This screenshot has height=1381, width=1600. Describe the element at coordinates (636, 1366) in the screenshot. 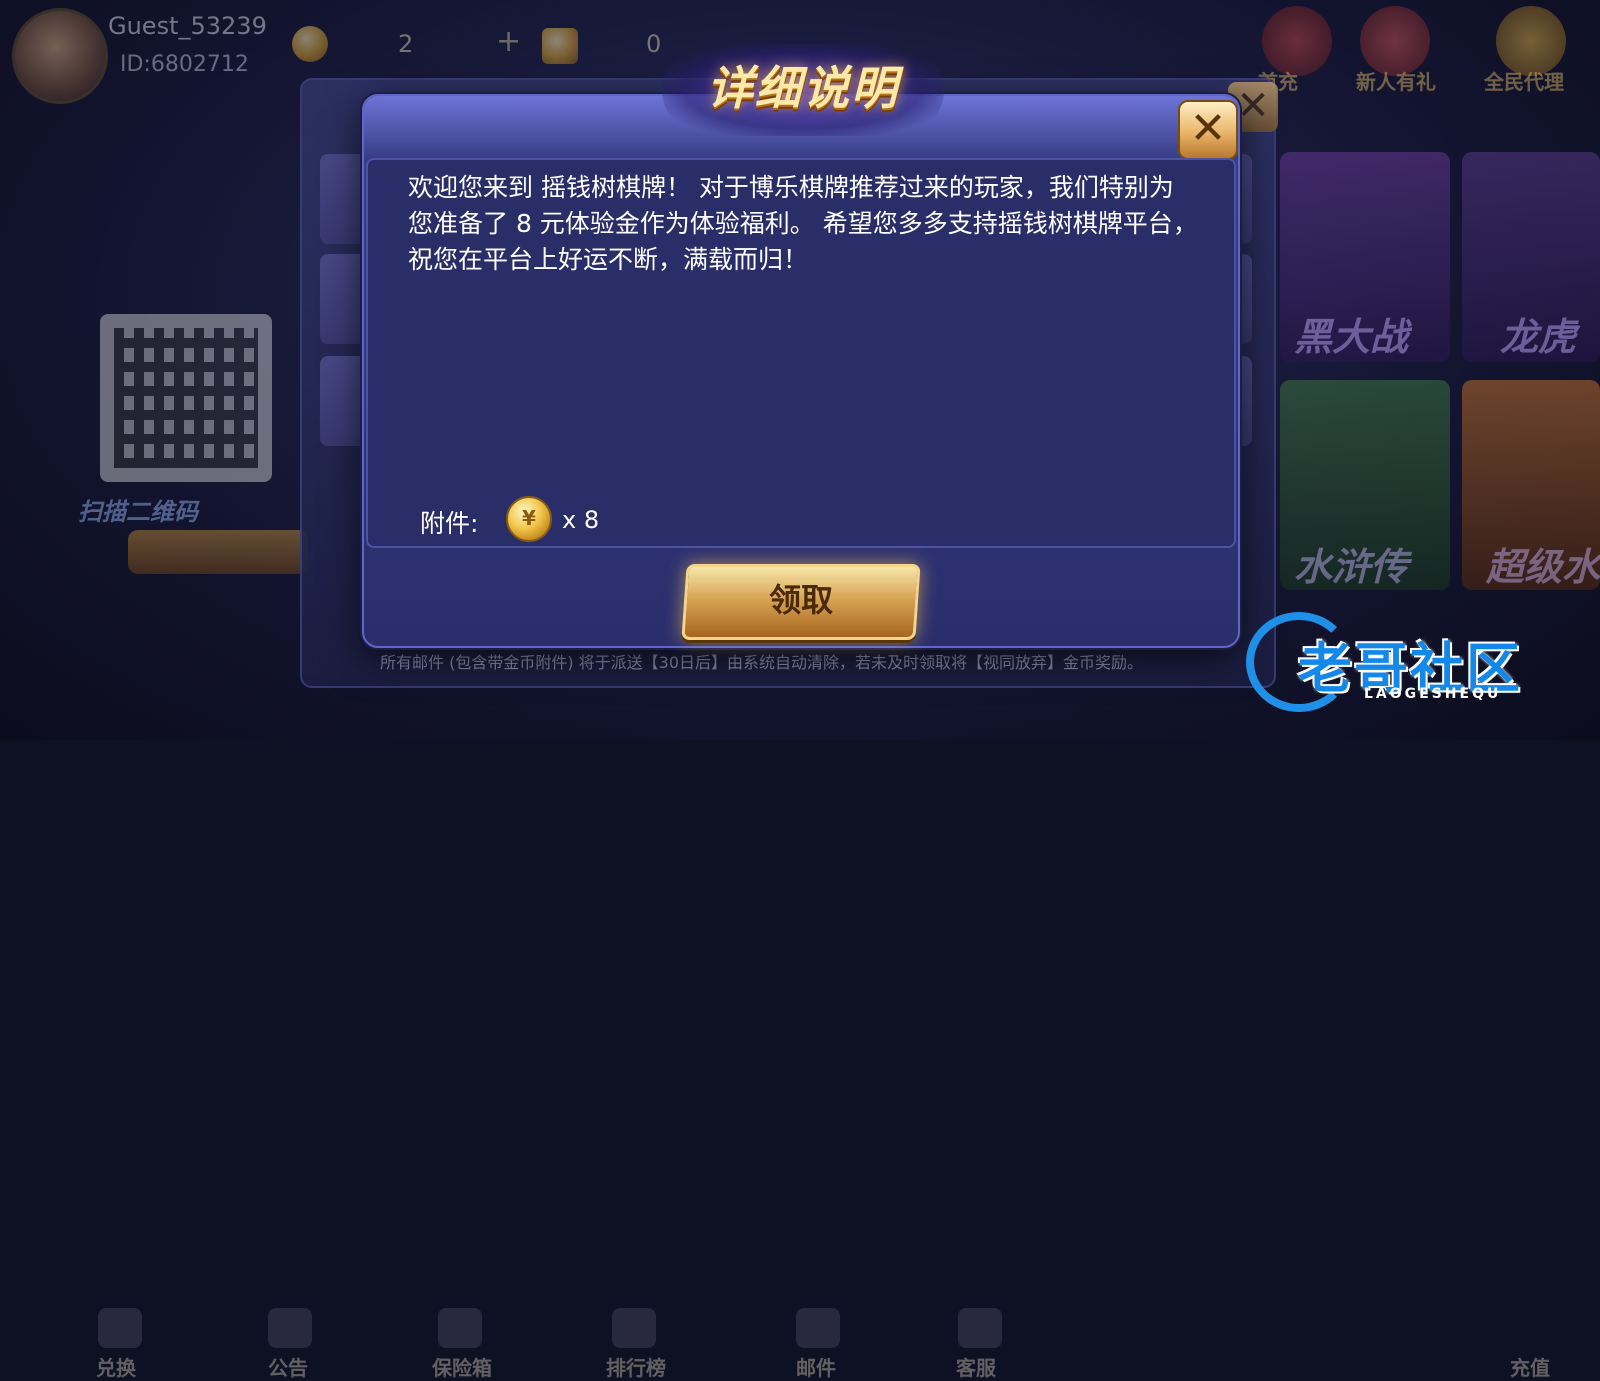

I see `nav-ranking: 排行榜` at that location.